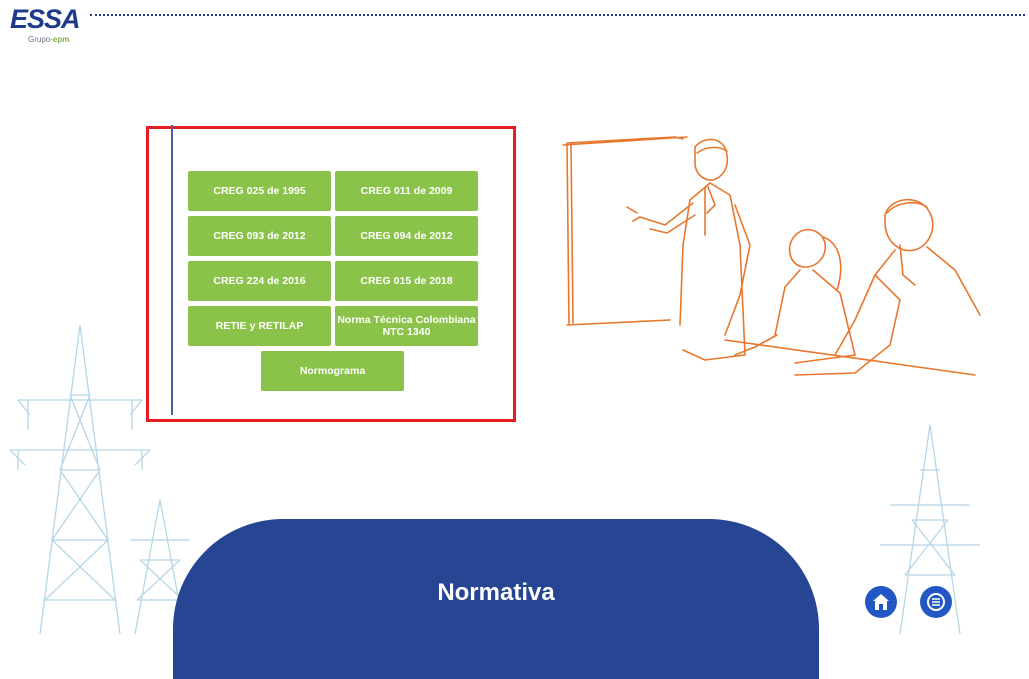 The height and width of the screenshot is (679, 1029). I want to click on home-button, so click(881, 602).